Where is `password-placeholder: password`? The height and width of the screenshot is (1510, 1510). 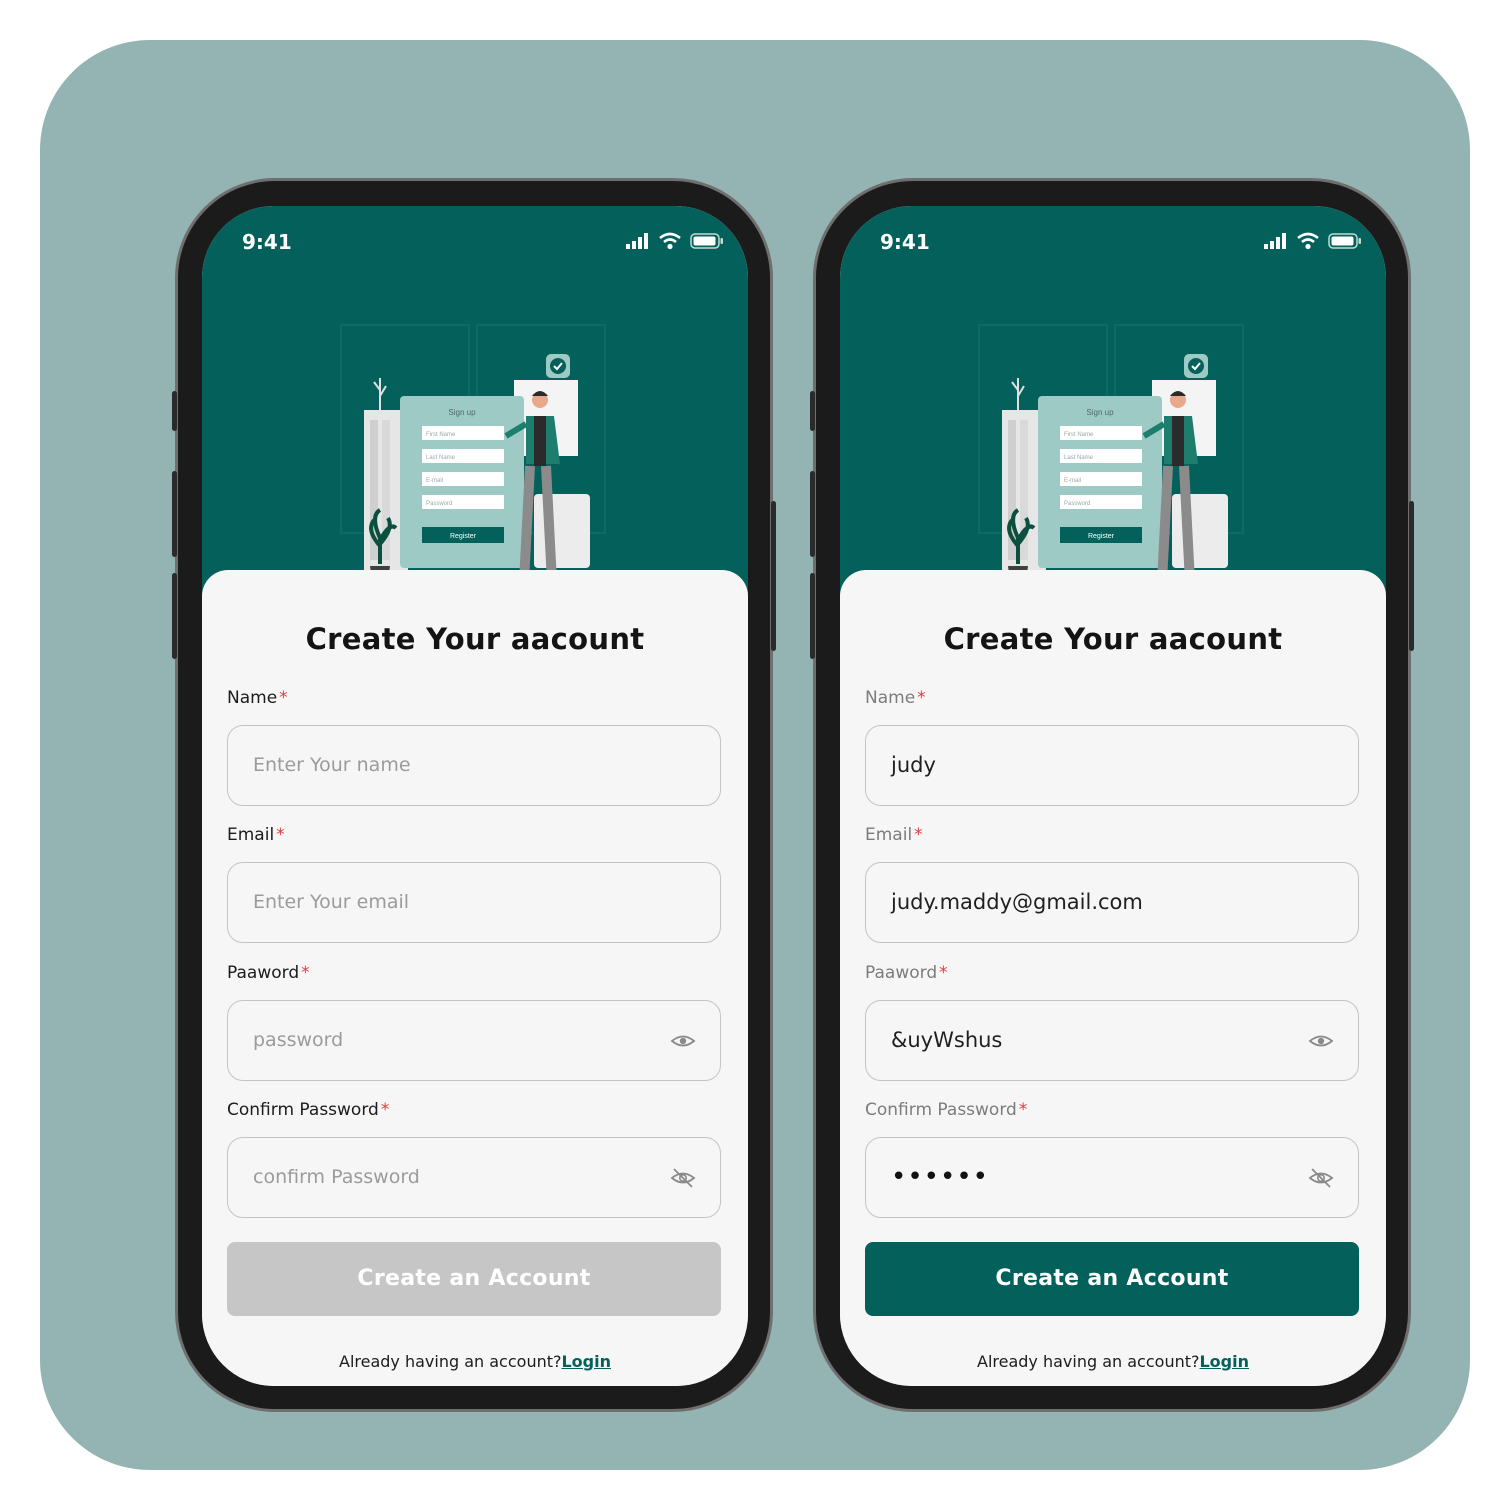 password-placeholder: password is located at coordinates (298, 1040).